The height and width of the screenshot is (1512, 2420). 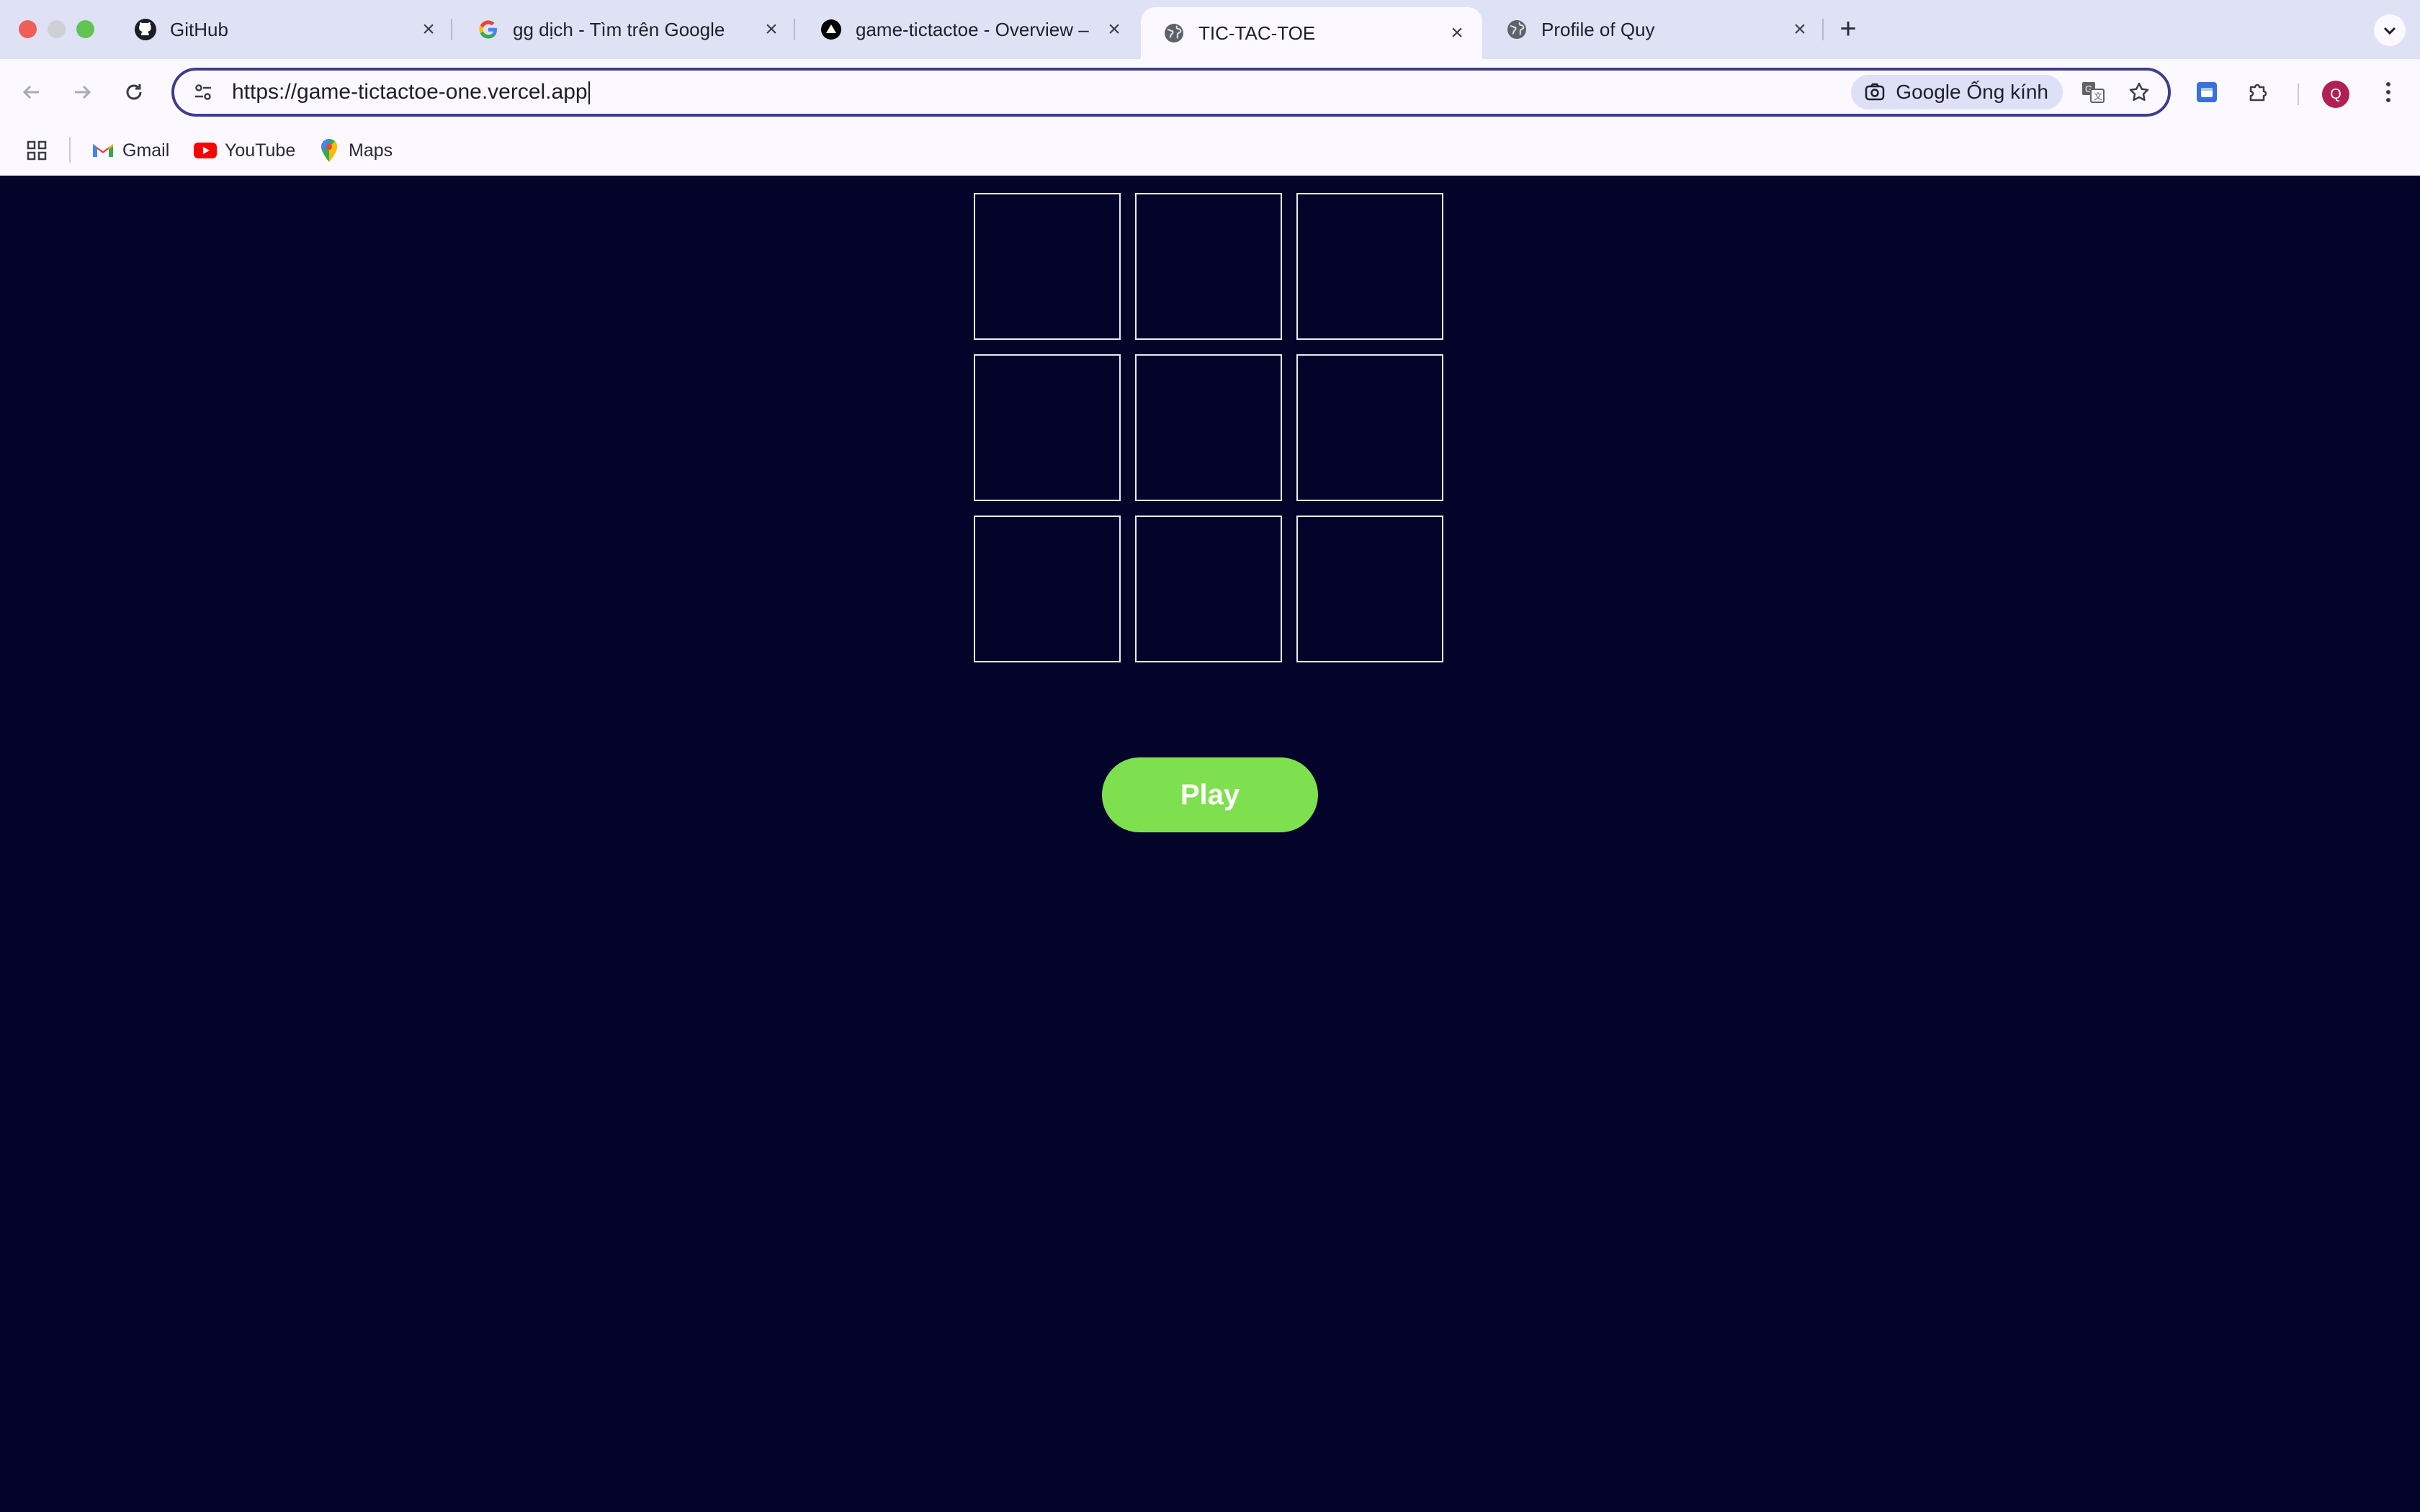 I want to click on bookmark-label: Gmail, so click(x=146, y=150).